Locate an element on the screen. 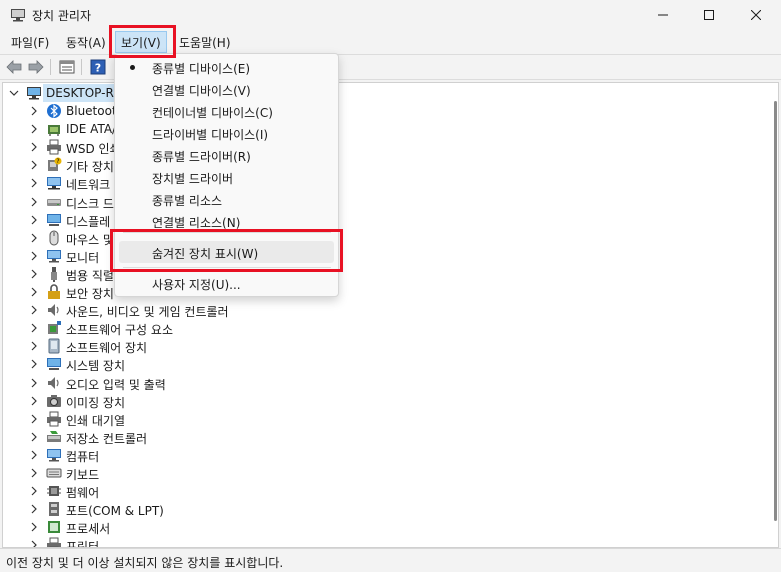 The image size is (781, 572). vertical-scrollbar is located at coordinates (775, 311).